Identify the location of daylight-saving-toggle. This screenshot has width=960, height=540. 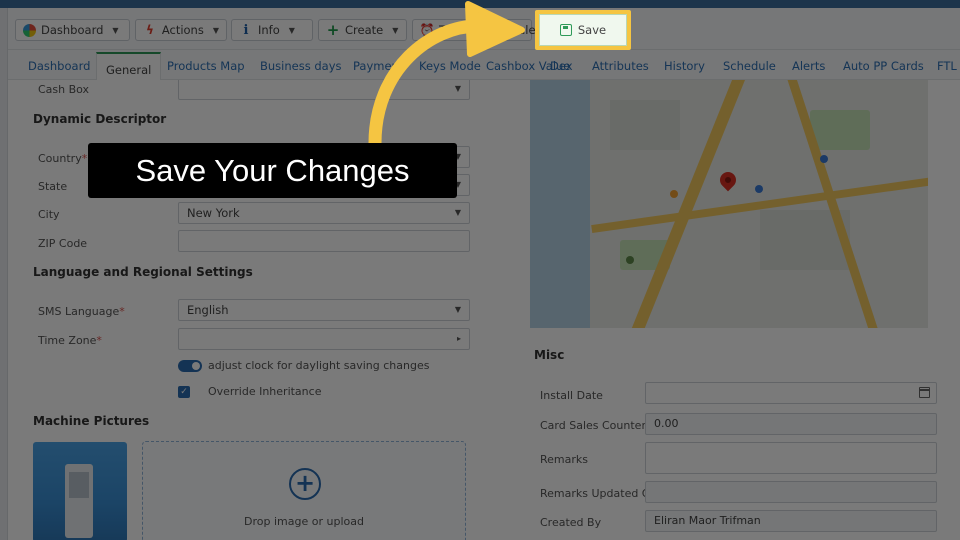
(190, 366).